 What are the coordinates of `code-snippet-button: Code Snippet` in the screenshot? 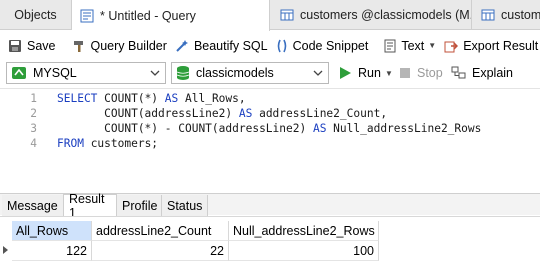 It's located at (322, 46).